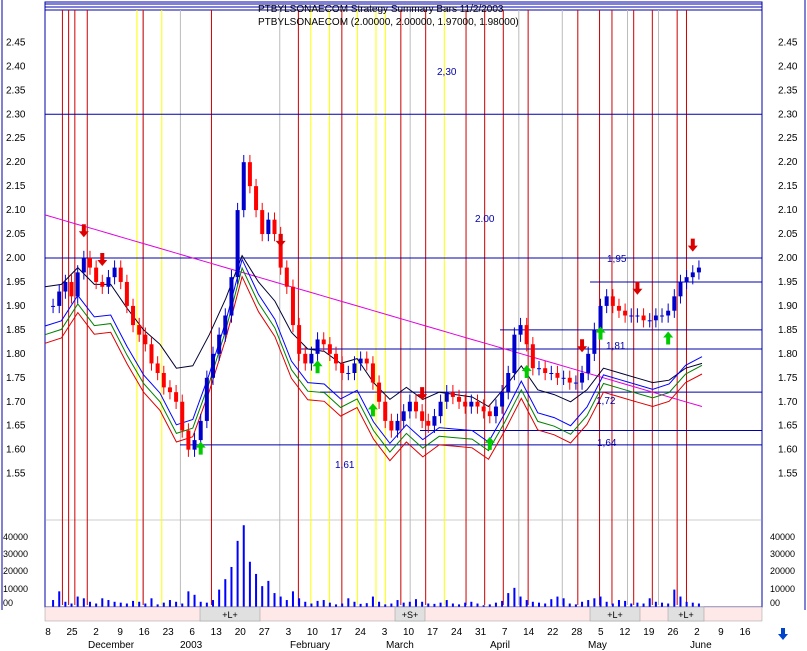  Describe the element at coordinates (15, 589) in the screenshot. I see `volume-tick-left: 10000` at that location.